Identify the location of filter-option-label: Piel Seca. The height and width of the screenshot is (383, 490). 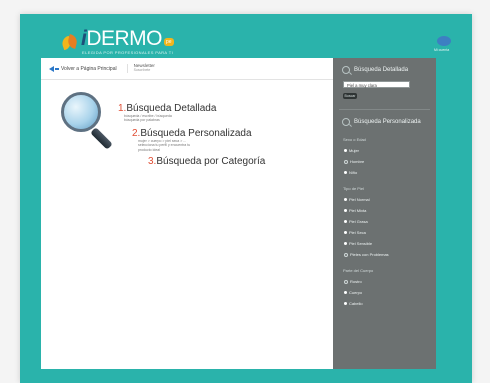
(357, 232).